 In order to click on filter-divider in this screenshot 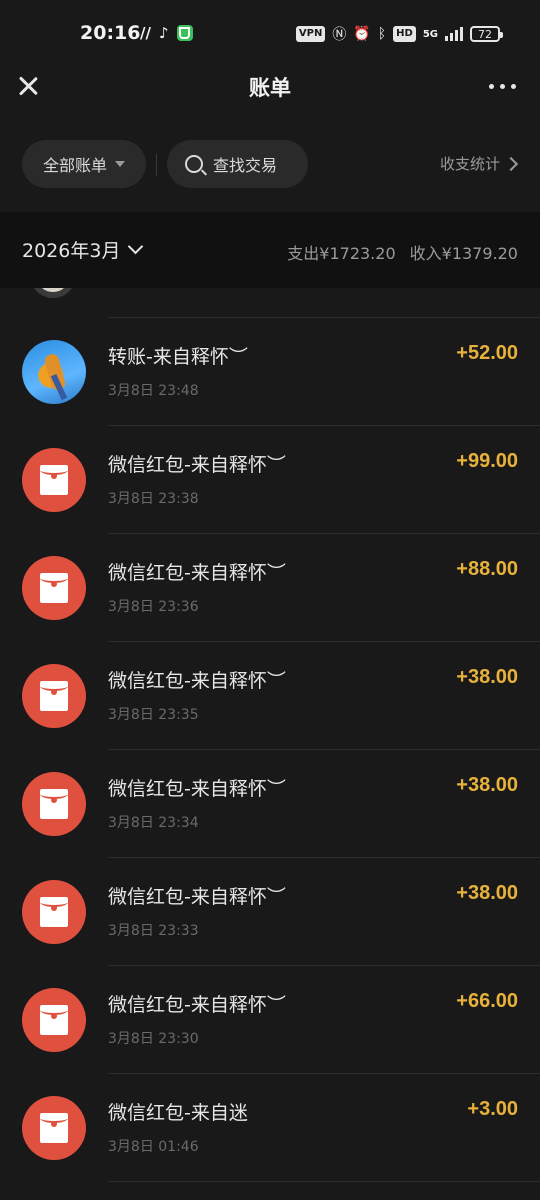, I will do `click(156, 165)`.